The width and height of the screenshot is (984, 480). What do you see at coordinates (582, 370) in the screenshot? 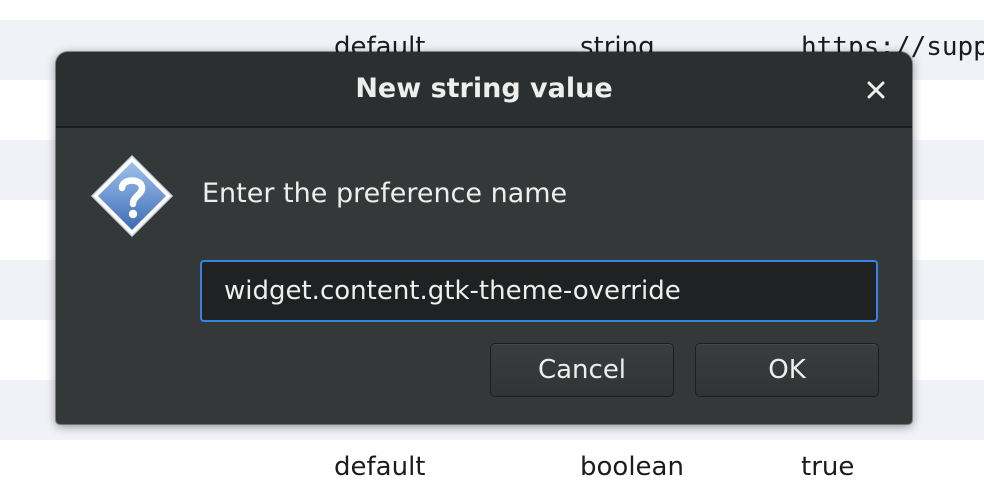
I see `cancel-button: Cancel` at bounding box center [582, 370].